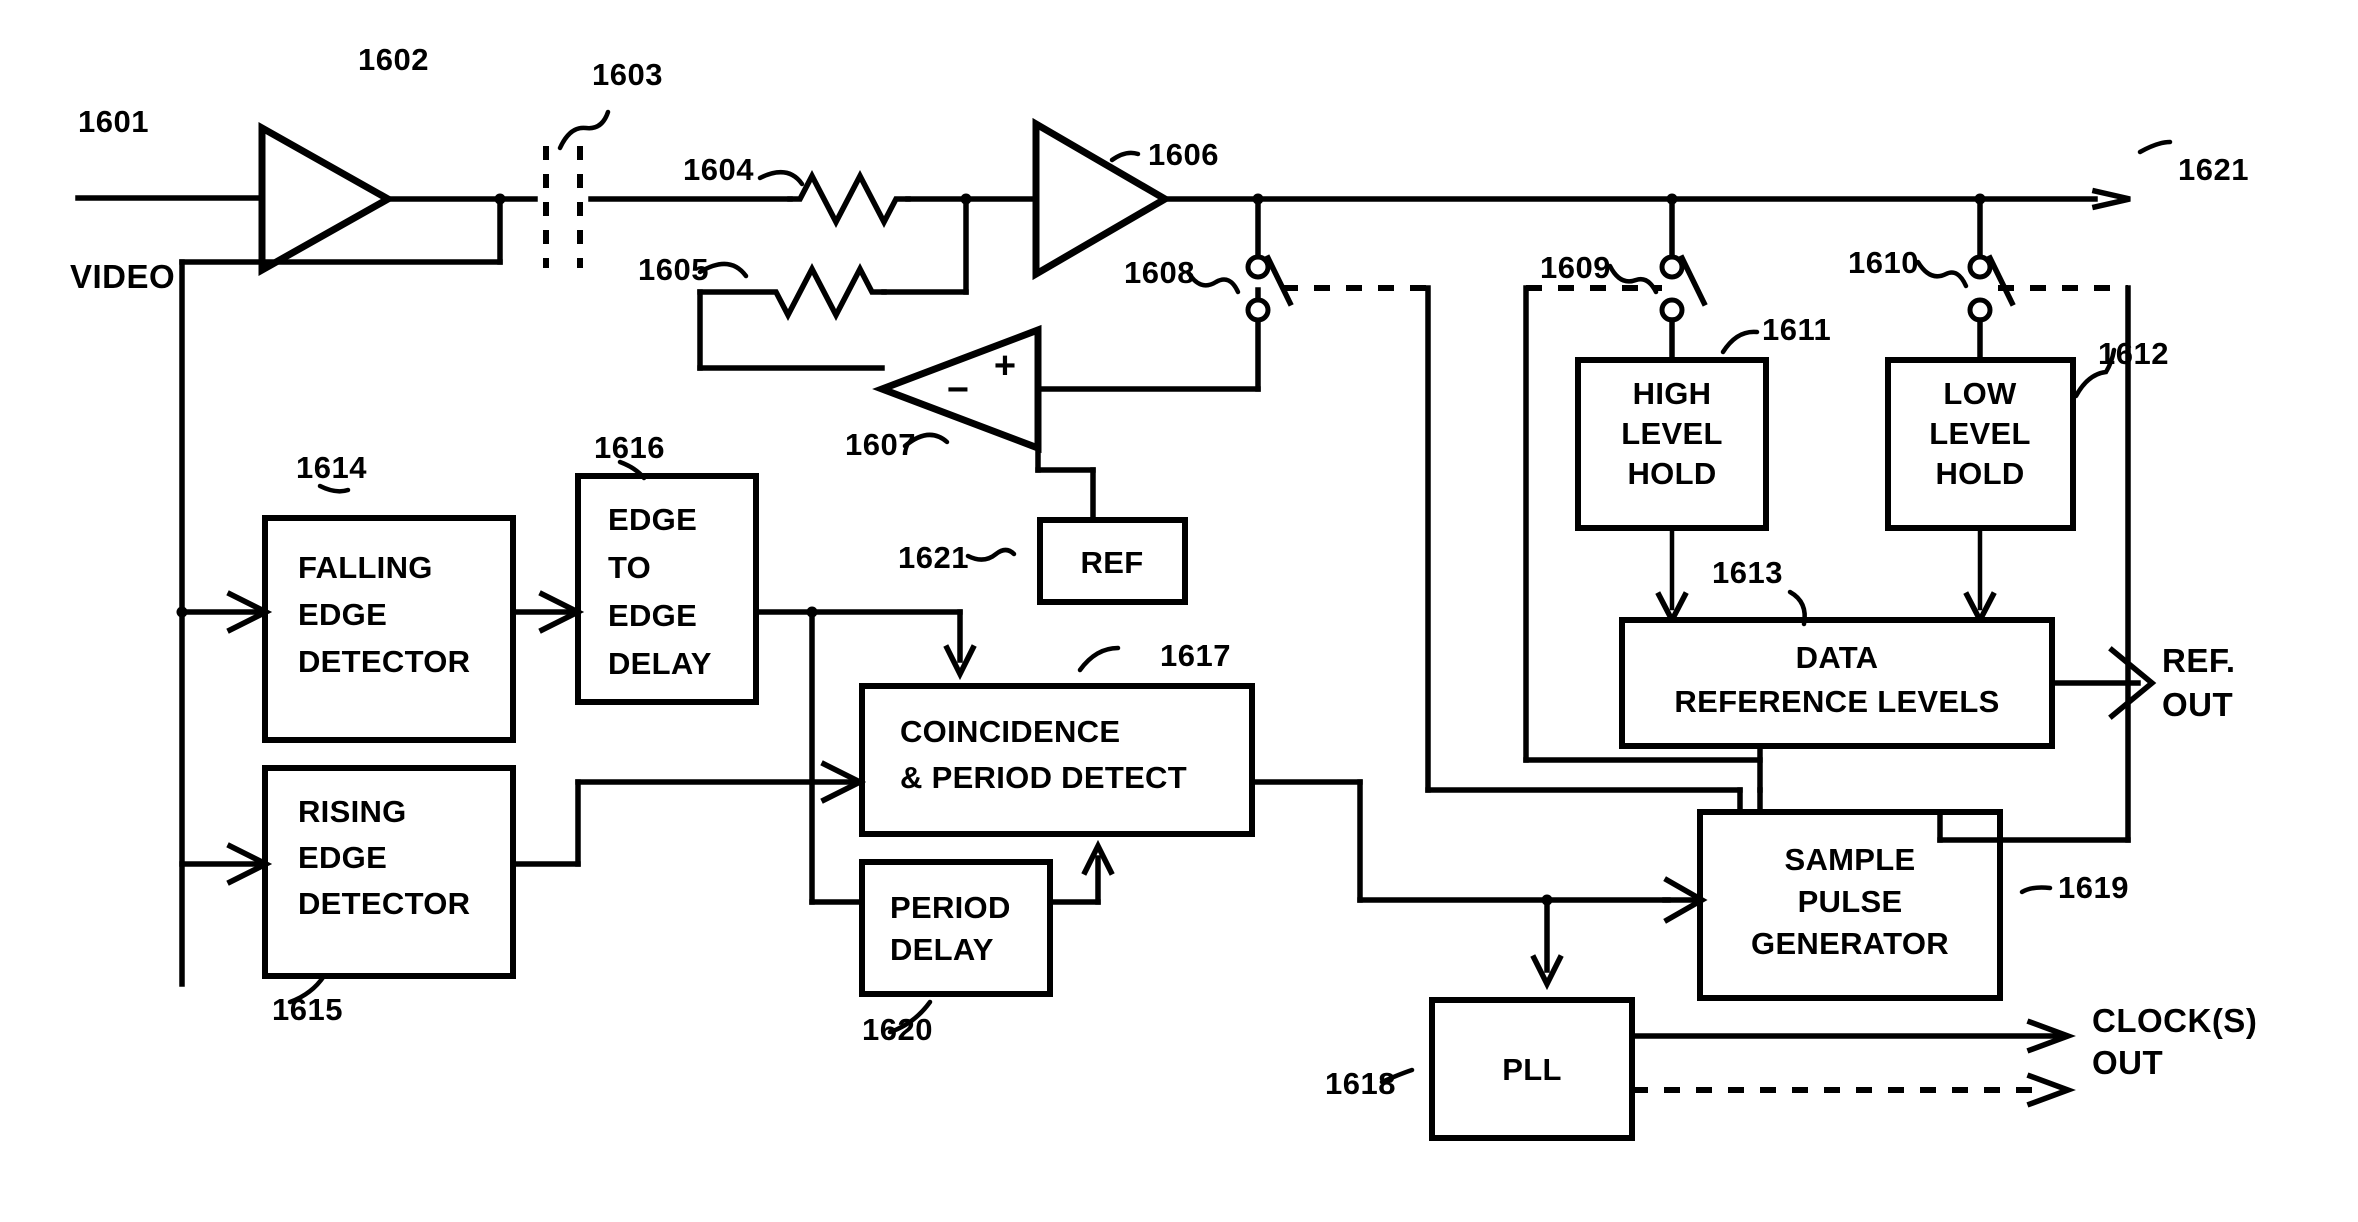 This screenshot has height=1222, width=2358. Describe the element at coordinates (331, 467) in the screenshot. I see `numeral-1614: 1614` at that location.